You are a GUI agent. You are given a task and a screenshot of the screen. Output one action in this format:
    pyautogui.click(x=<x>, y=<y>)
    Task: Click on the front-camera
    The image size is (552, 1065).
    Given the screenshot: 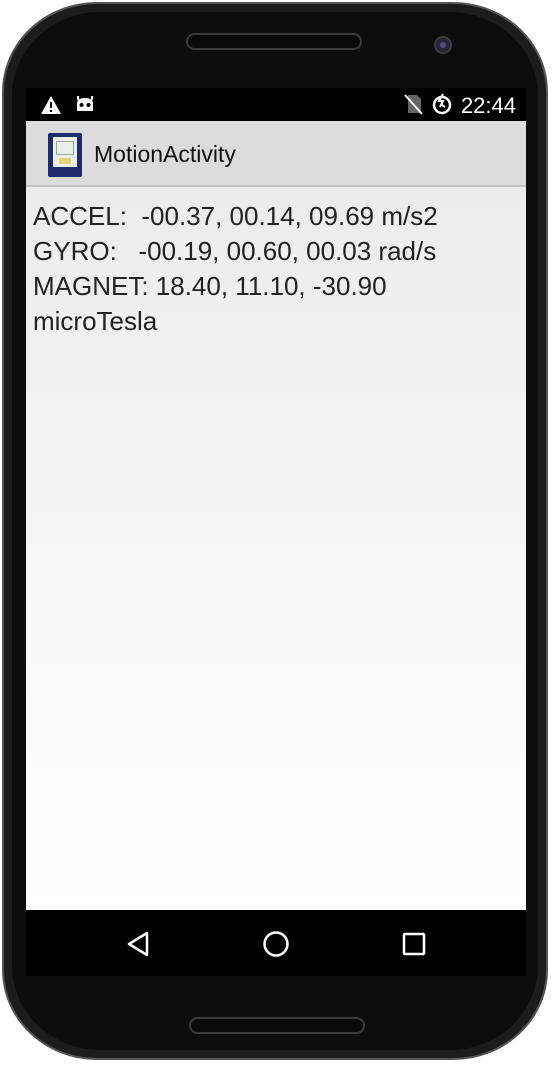 What is the action you would take?
    pyautogui.click(x=443, y=45)
    